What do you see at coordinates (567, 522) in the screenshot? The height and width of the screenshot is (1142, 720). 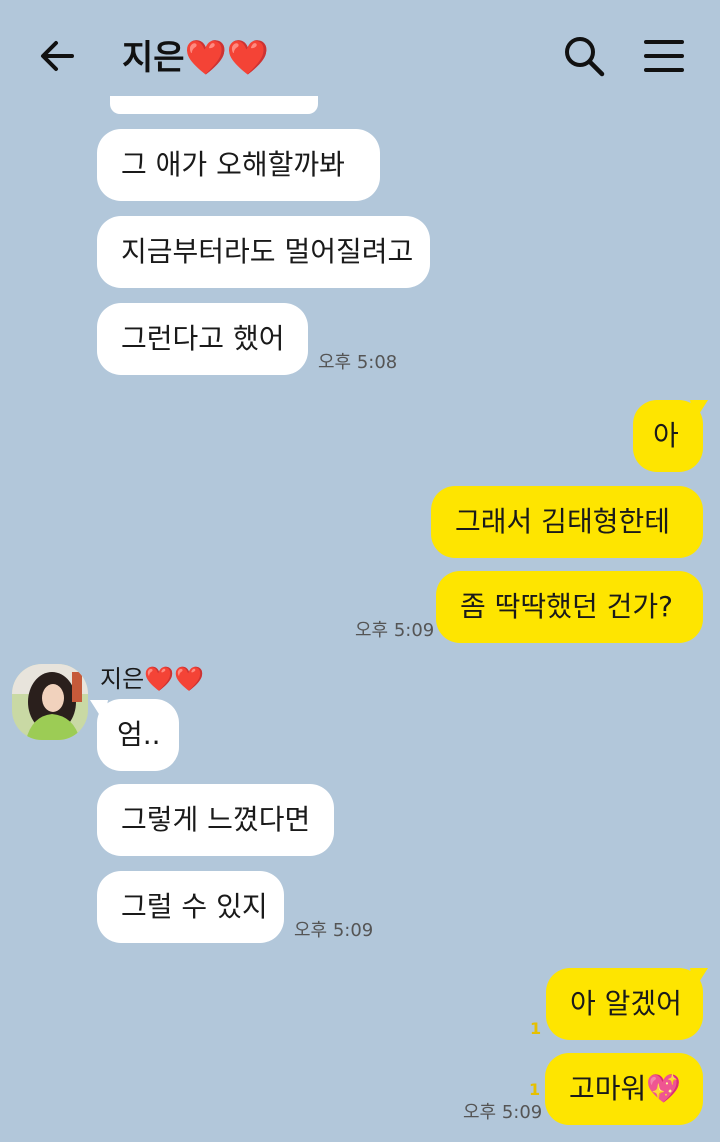 I see `outgoing-message: 그래서 김태형한테` at bounding box center [567, 522].